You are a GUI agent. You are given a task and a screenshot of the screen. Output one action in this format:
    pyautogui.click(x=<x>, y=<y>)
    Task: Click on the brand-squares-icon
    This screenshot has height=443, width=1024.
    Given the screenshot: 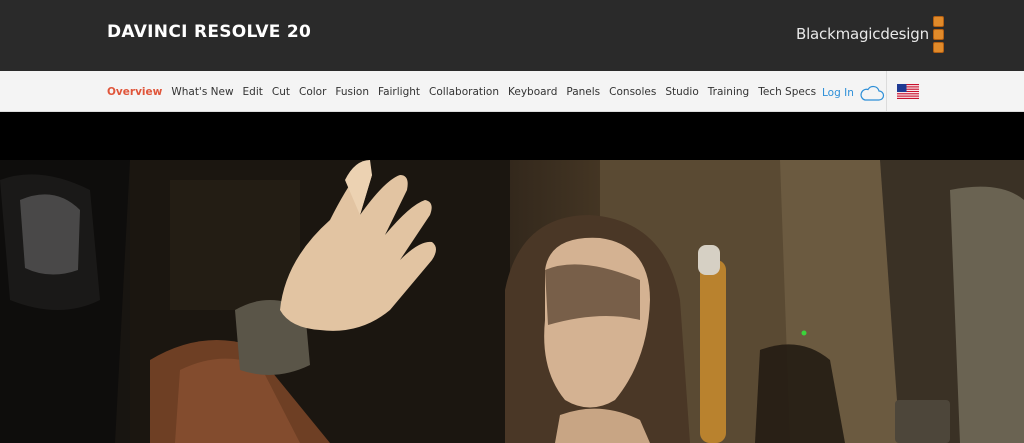 What is the action you would take?
    pyautogui.click(x=938, y=34)
    